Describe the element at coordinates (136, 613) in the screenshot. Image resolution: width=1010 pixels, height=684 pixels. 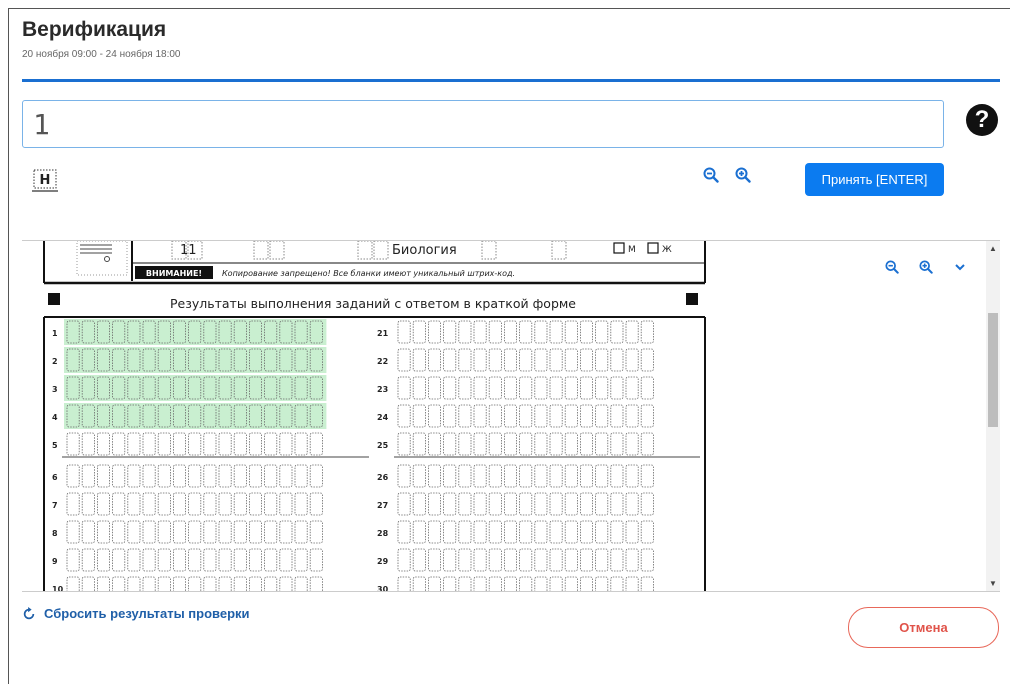
I see `reset-results-link: Сбросить результаты проверки` at that location.